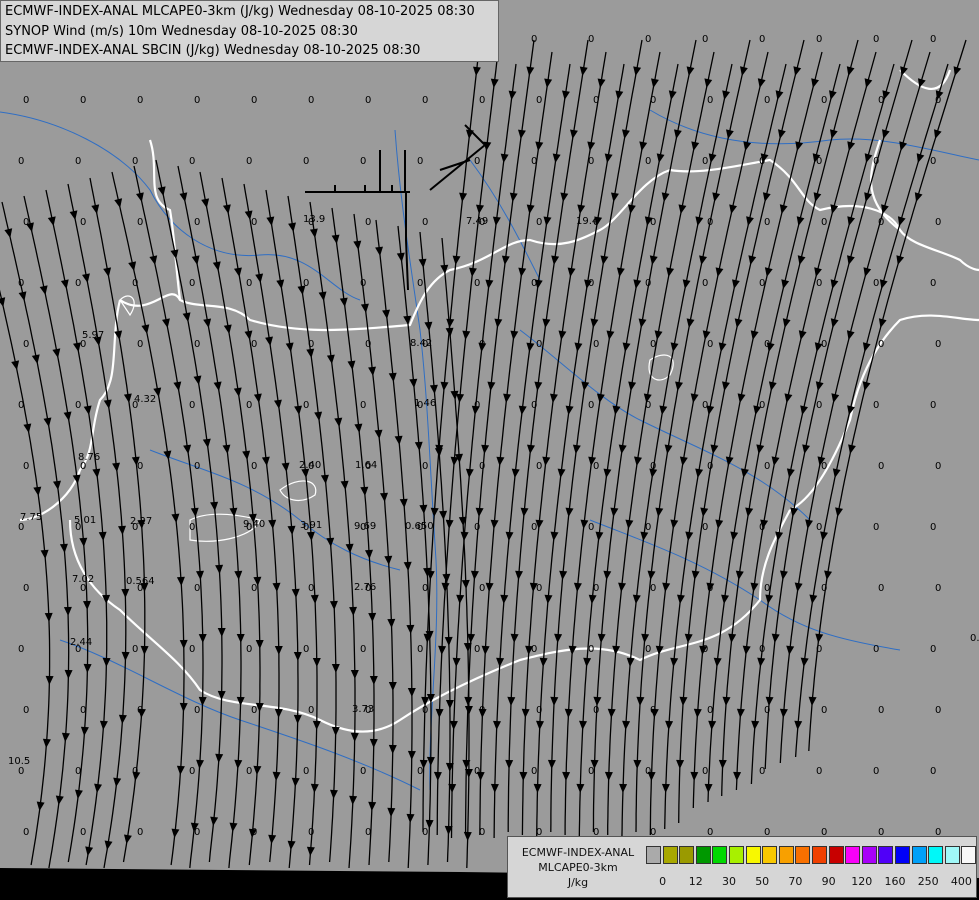  I want to click on sbcin-value: 2.76, so click(365, 587).